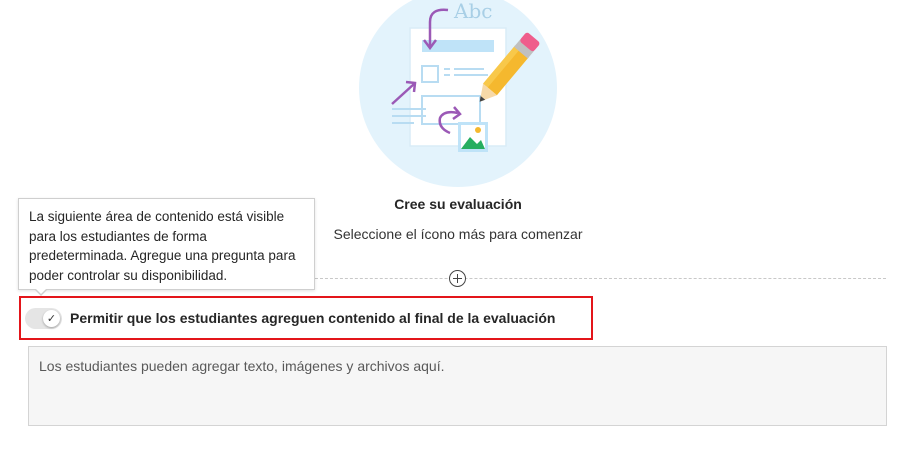 The width and height of the screenshot is (916, 468). Describe the element at coordinates (472, 11) in the screenshot. I see `abc-caption: Abc` at that location.